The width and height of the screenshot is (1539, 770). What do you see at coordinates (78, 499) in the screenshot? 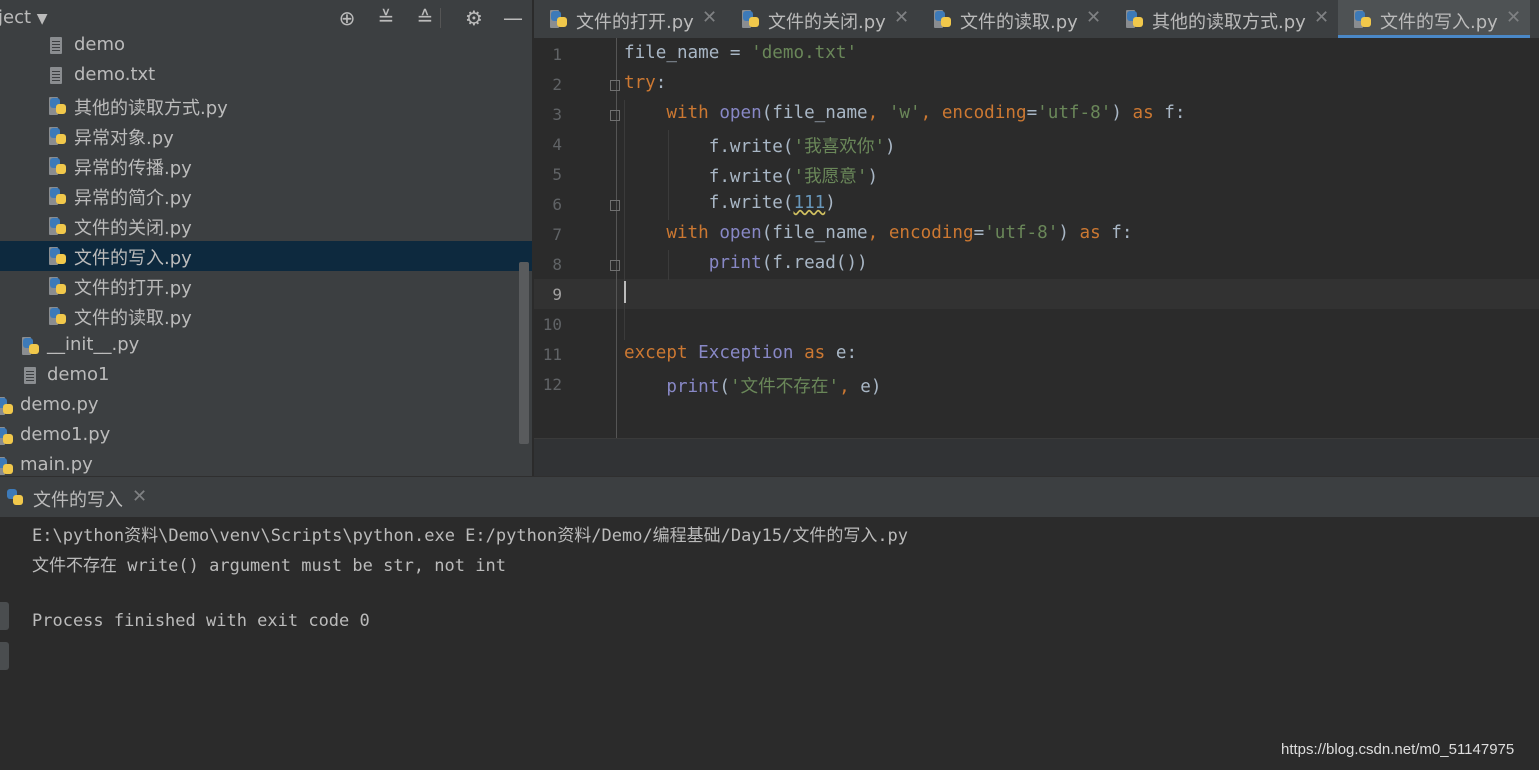
I see `run-tab-label: 文件的写入` at bounding box center [78, 499].